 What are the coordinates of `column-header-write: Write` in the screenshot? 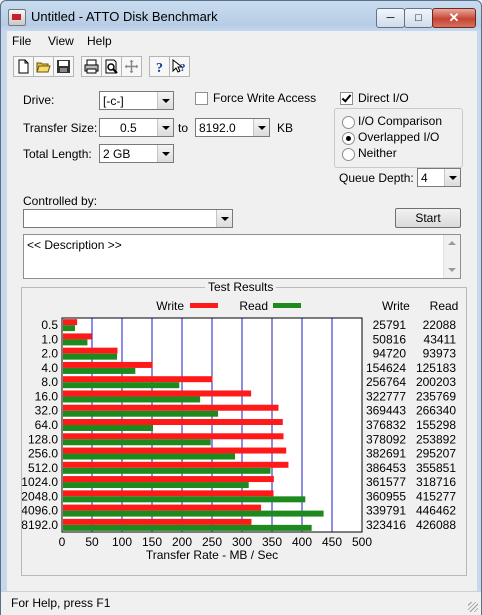 It's located at (396, 306).